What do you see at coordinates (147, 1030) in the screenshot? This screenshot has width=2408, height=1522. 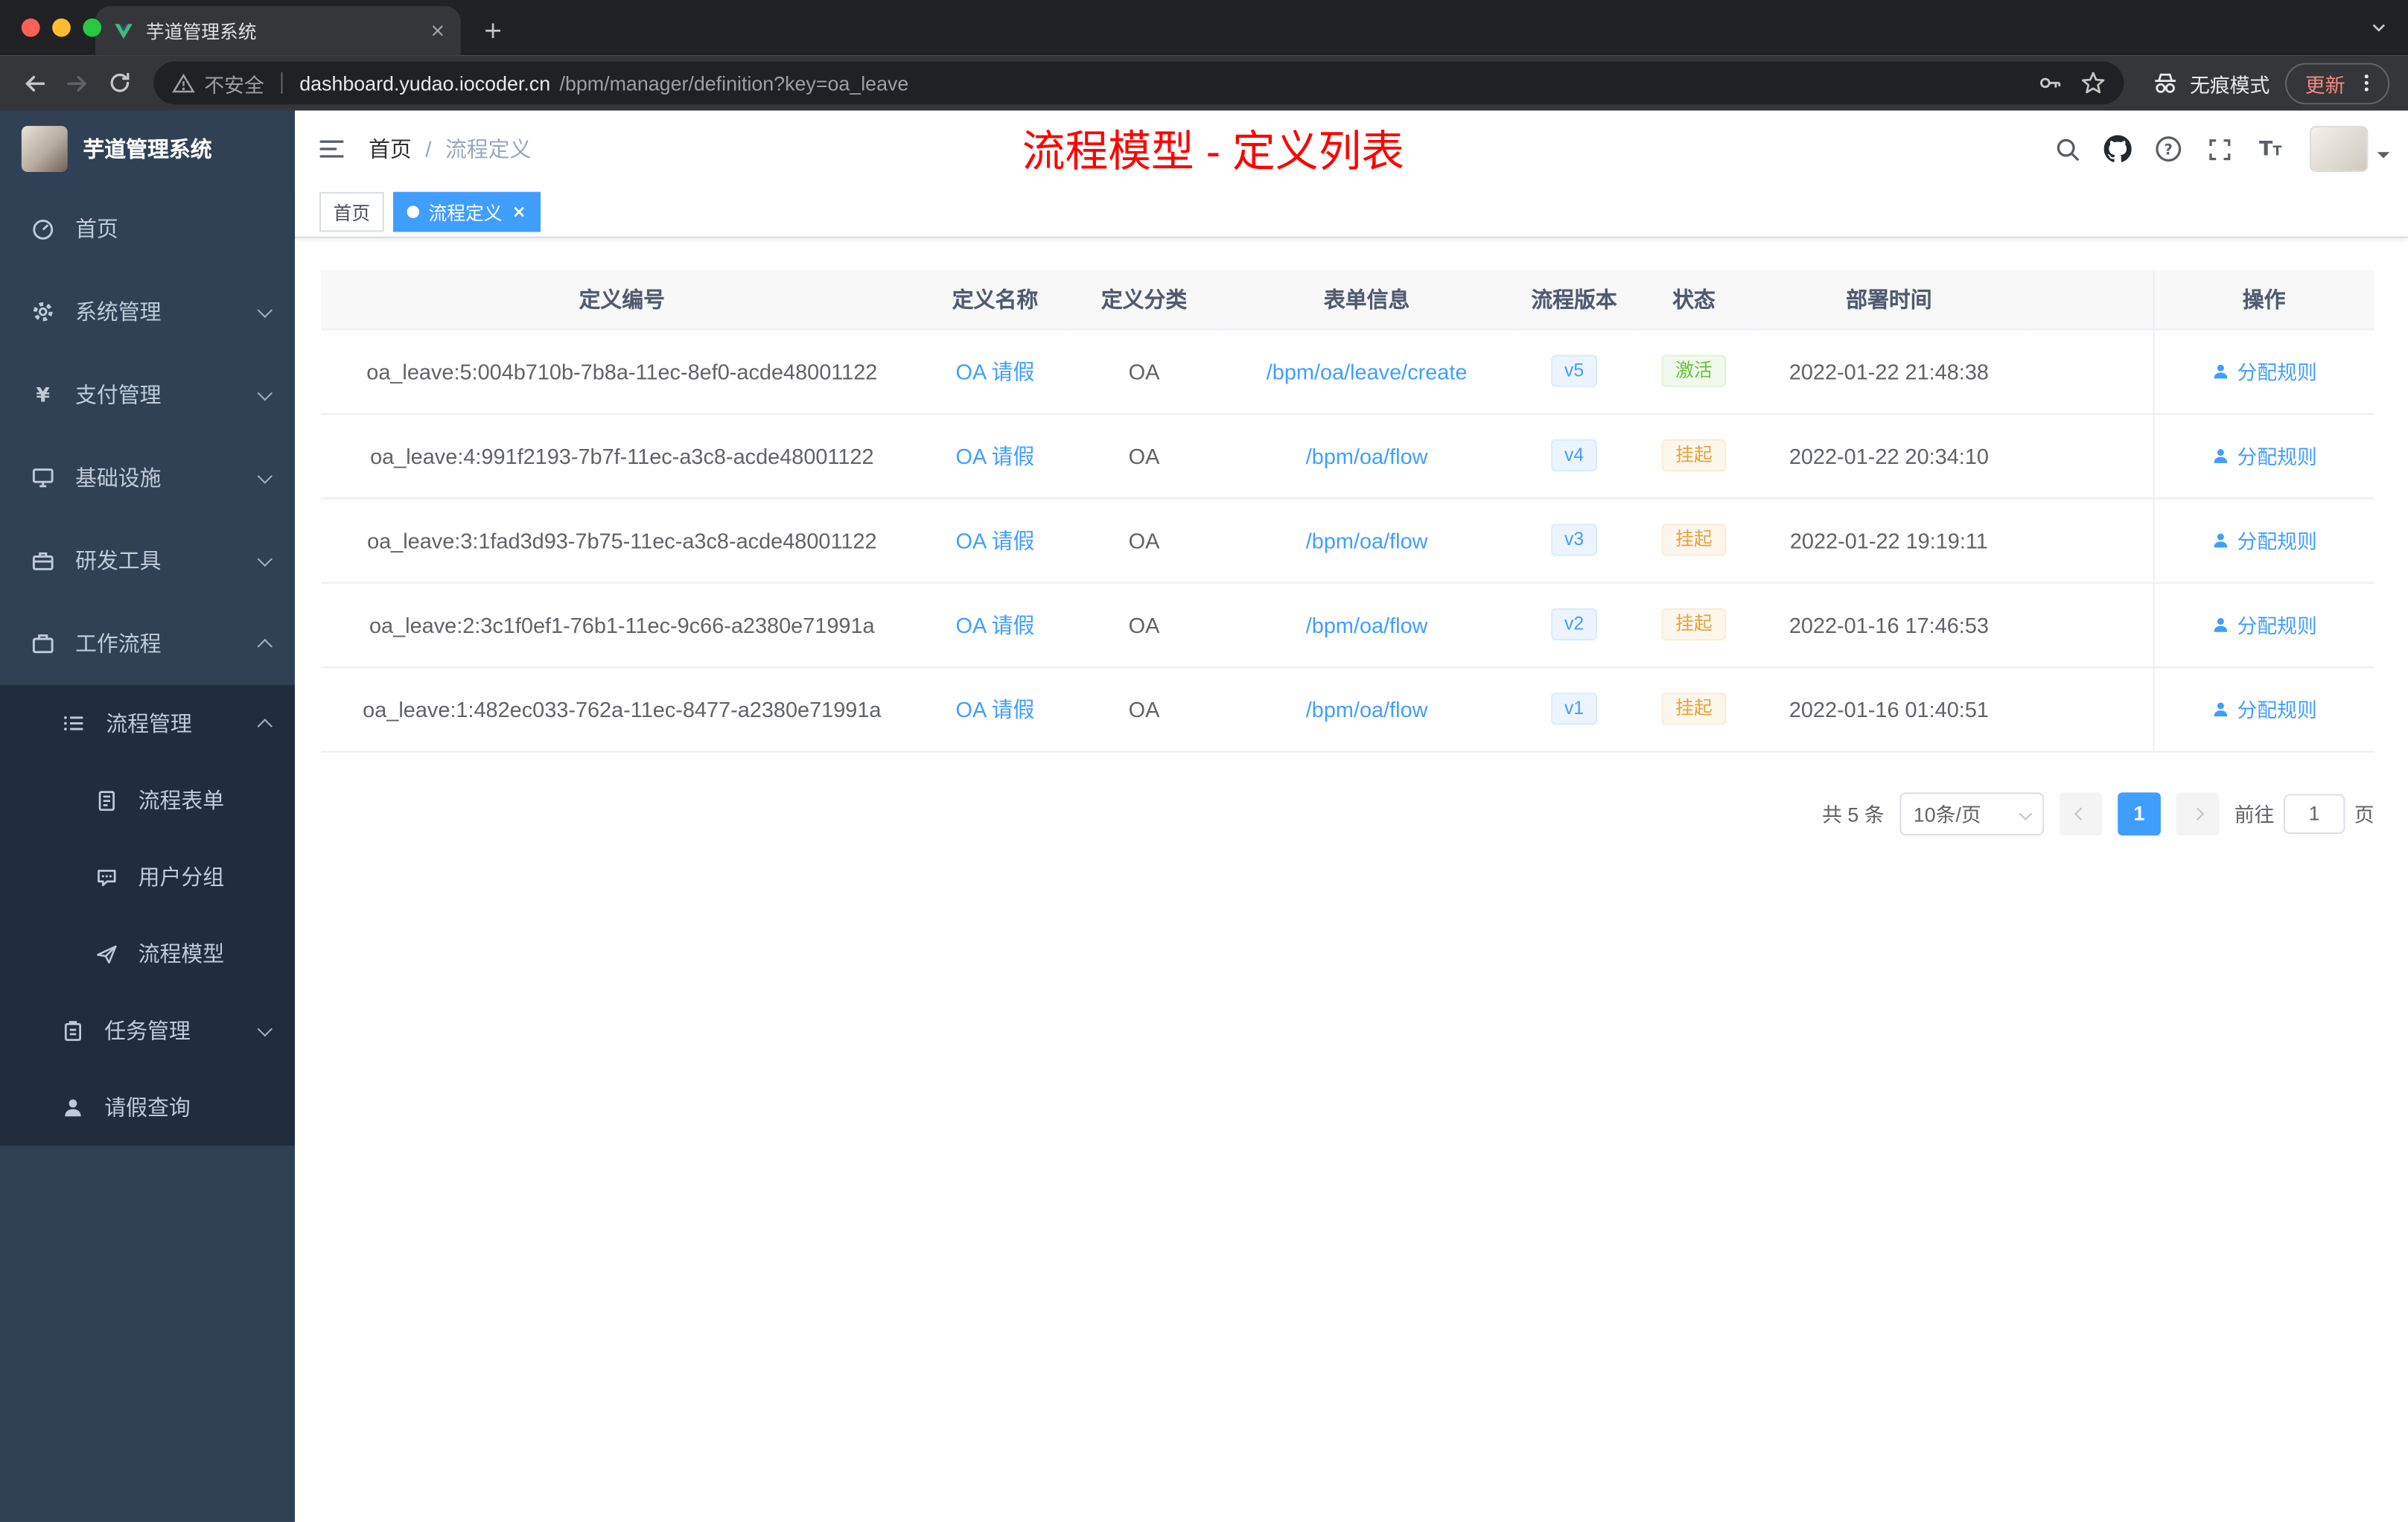 I see `sidebar-item-task-management: 任务管理` at bounding box center [147, 1030].